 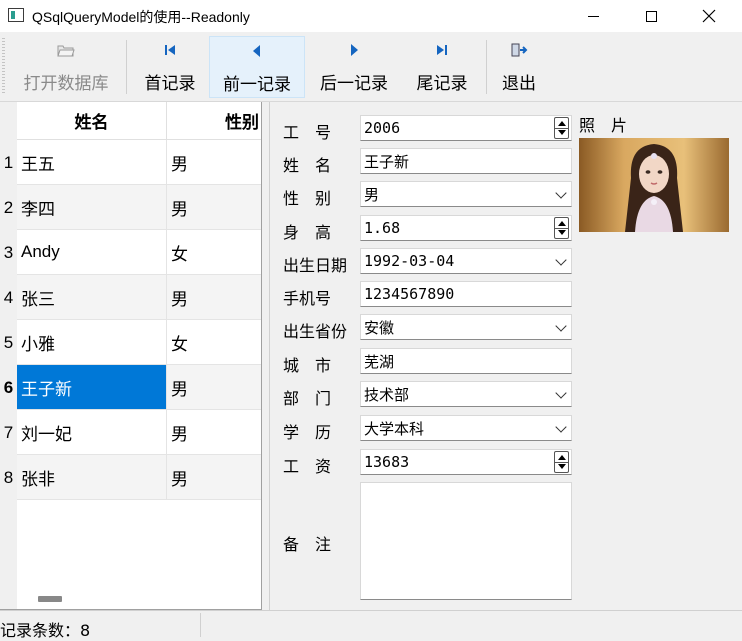 What do you see at coordinates (92, 162) in the screenshot?
I see `name-cell: 王五` at bounding box center [92, 162].